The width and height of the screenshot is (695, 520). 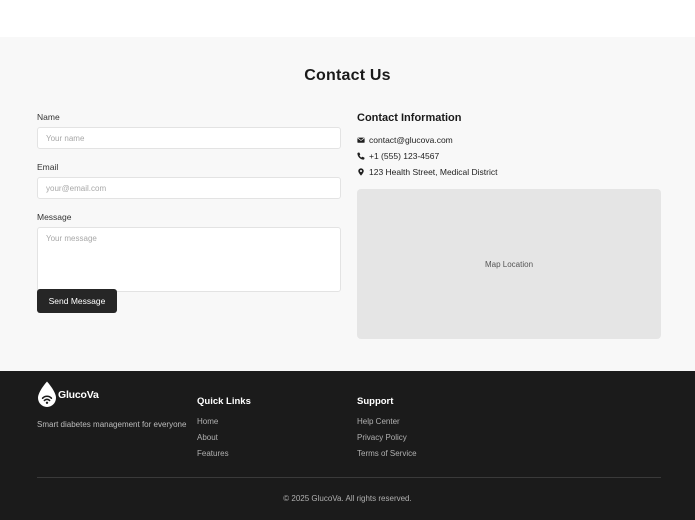 I want to click on envelope-icon, so click(x=361, y=140).